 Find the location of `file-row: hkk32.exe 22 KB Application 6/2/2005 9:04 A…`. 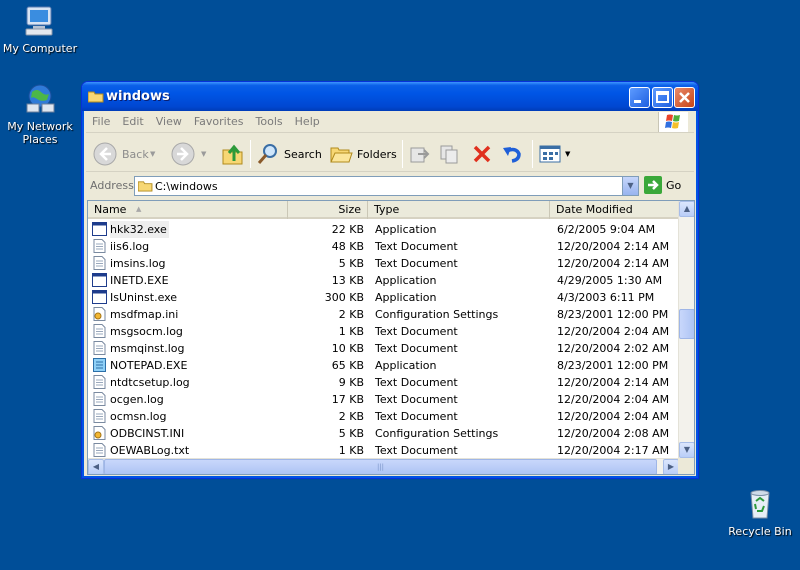

file-row: hkk32.exe 22 KB Application 6/2/2005 9:04 A… is located at coordinates (383, 229).